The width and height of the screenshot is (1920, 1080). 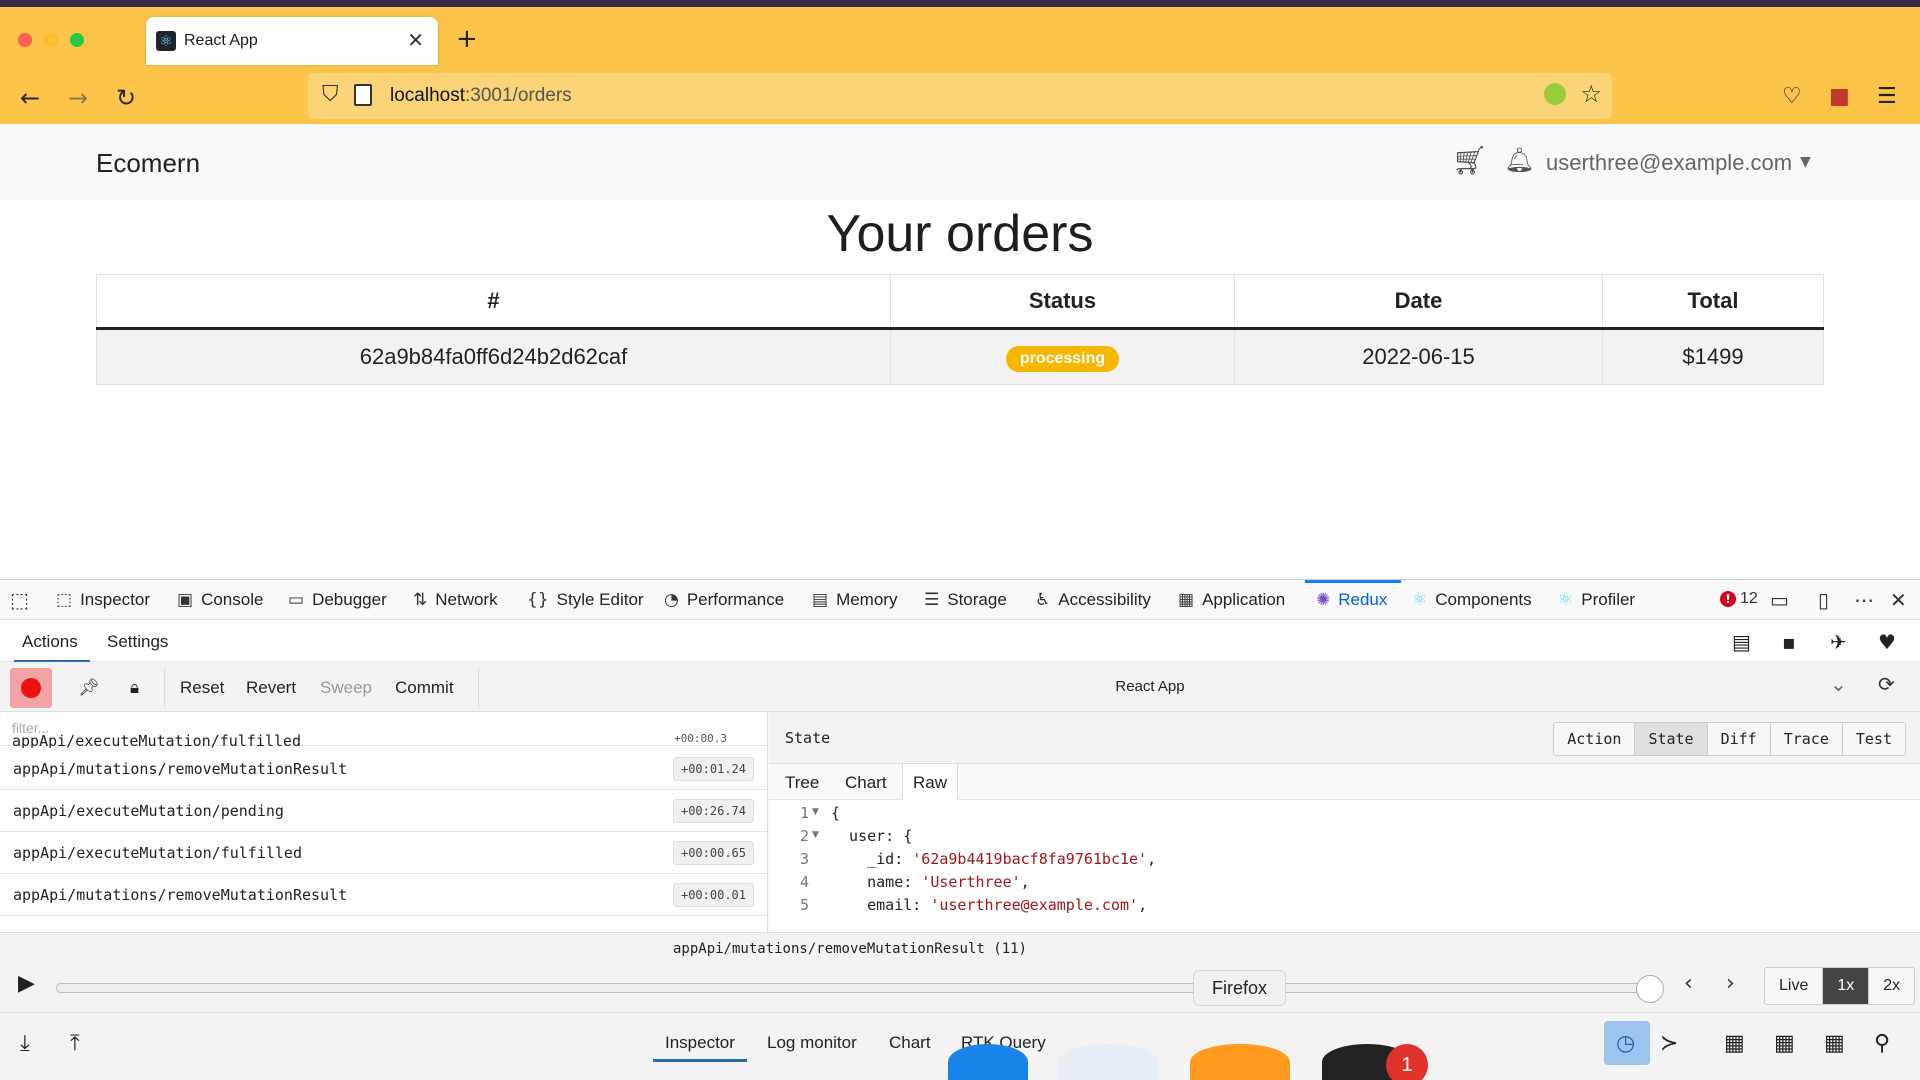 I want to click on tab-accessibility: ♿ Accessibility, so click(x=1093, y=600).